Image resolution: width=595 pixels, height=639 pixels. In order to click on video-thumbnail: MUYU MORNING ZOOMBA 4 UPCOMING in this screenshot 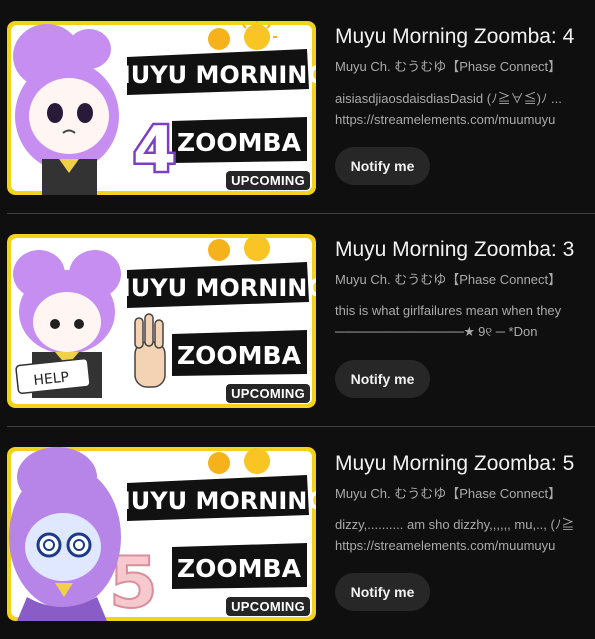, I will do `click(161, 108)`.